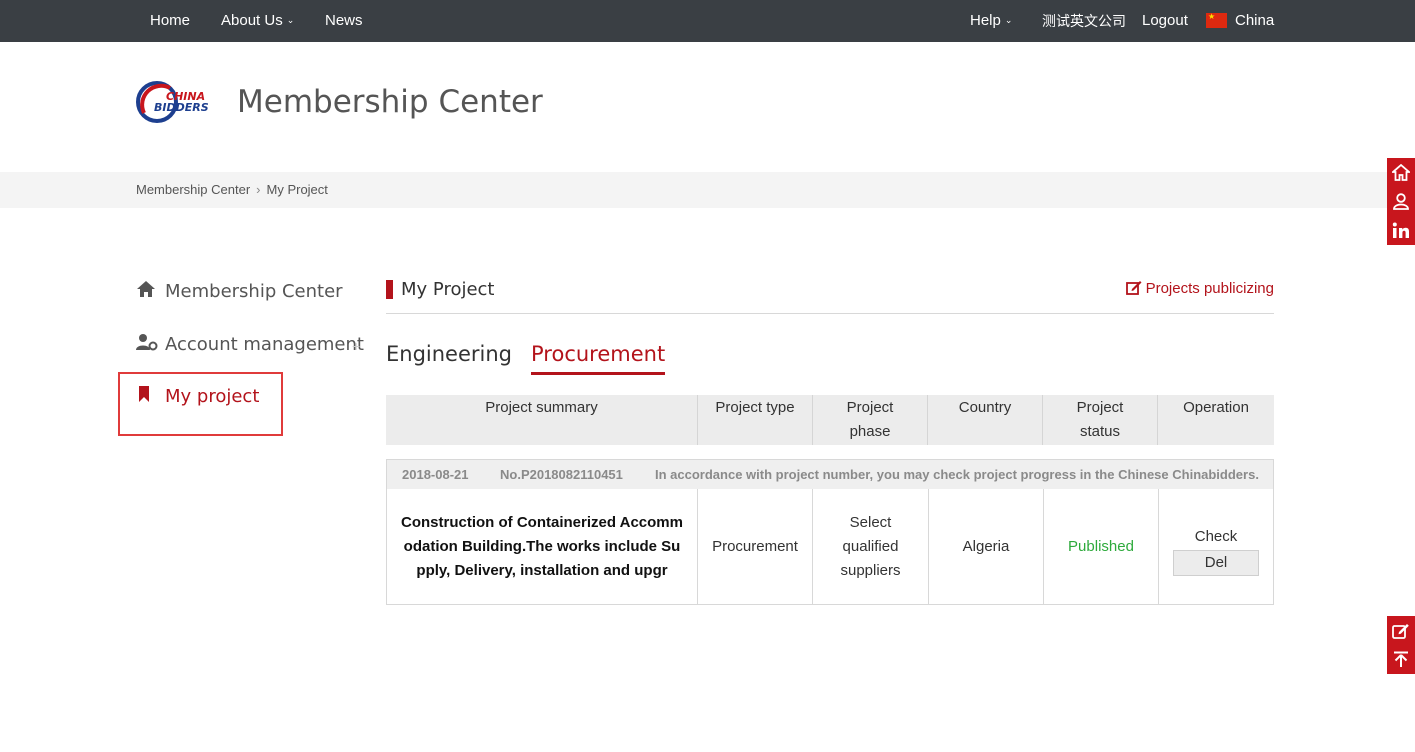 The width and height of the screenshot is (1415, 752). What do you see at coordinates (1084, 21) in the screenshot?
I see `company-name-link: 测试英文公司` at bounding box center [1084, 21].